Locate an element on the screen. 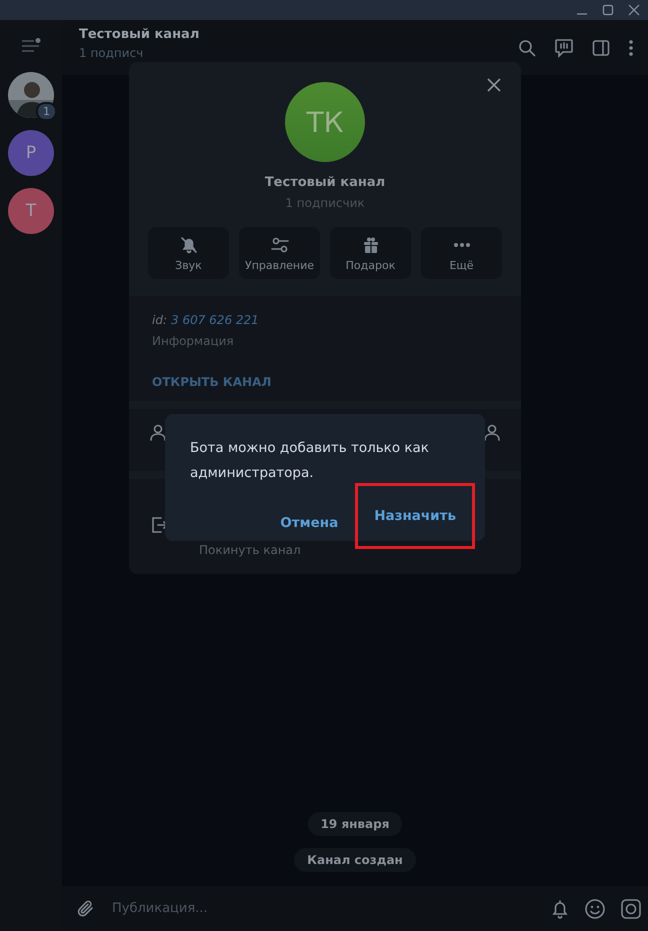 The image size is (648, 931). open-channel-link: ОТКРЫТЬ КАНАЛ is located at coordinates (325, 382).